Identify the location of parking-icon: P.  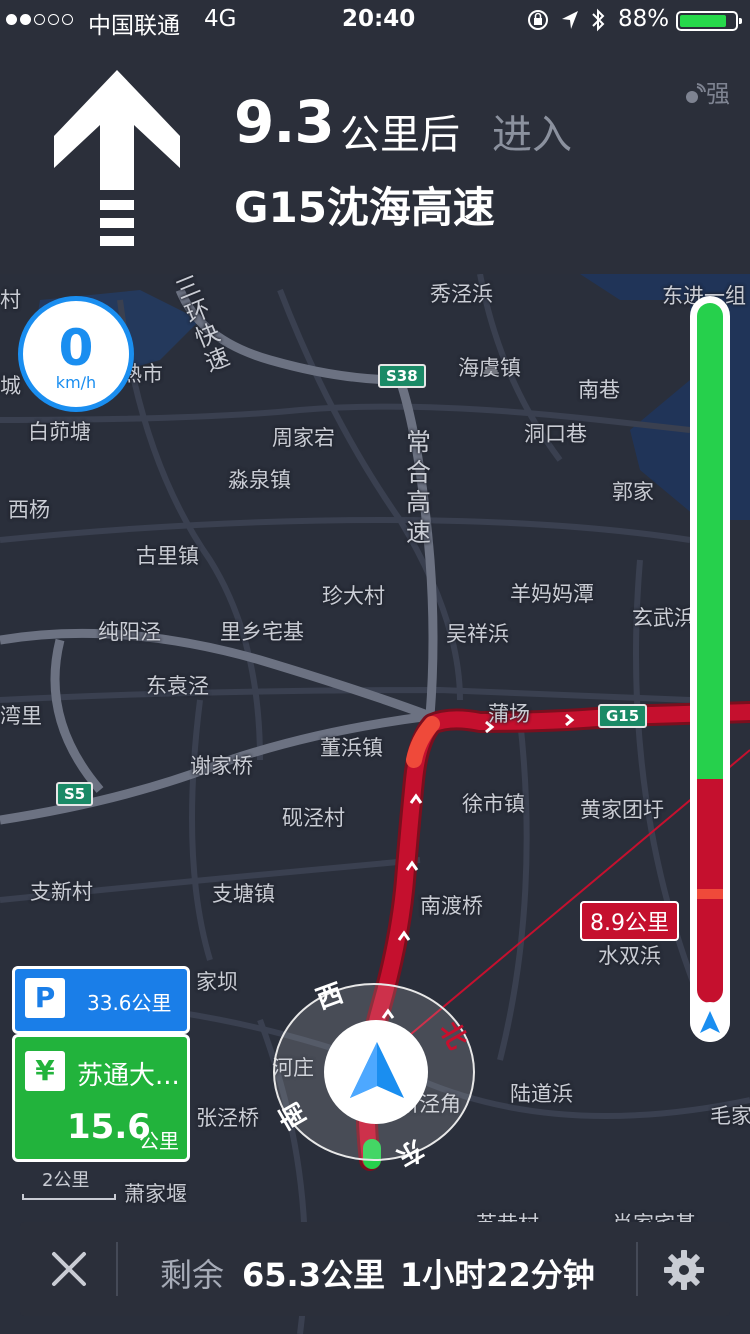
(45, 998).